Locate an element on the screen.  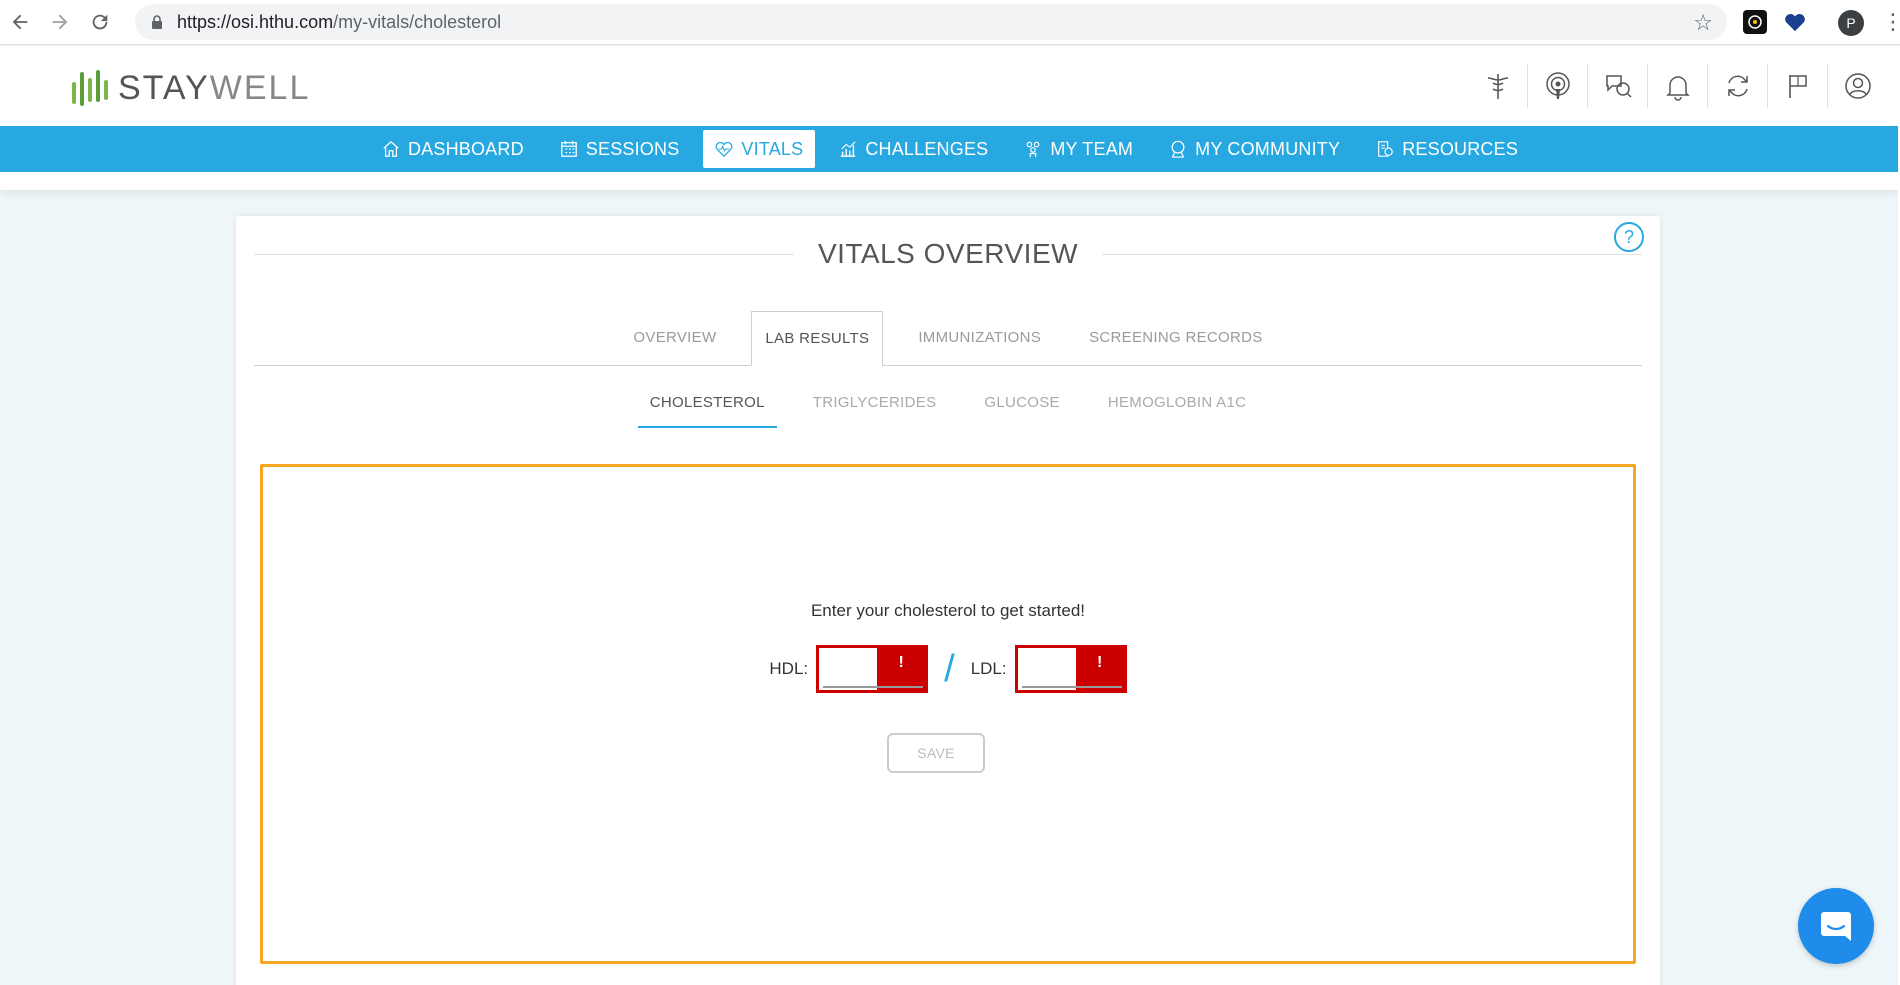
site-header: STAYWELL is located at coordinates (950, 86).